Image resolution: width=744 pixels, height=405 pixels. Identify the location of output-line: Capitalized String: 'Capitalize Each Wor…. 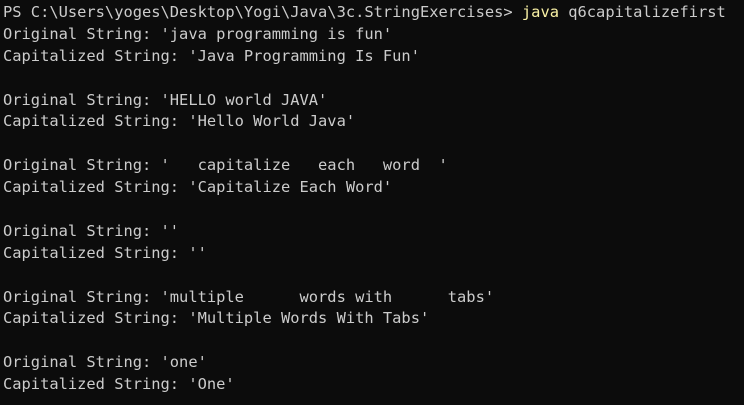
(198, 187).